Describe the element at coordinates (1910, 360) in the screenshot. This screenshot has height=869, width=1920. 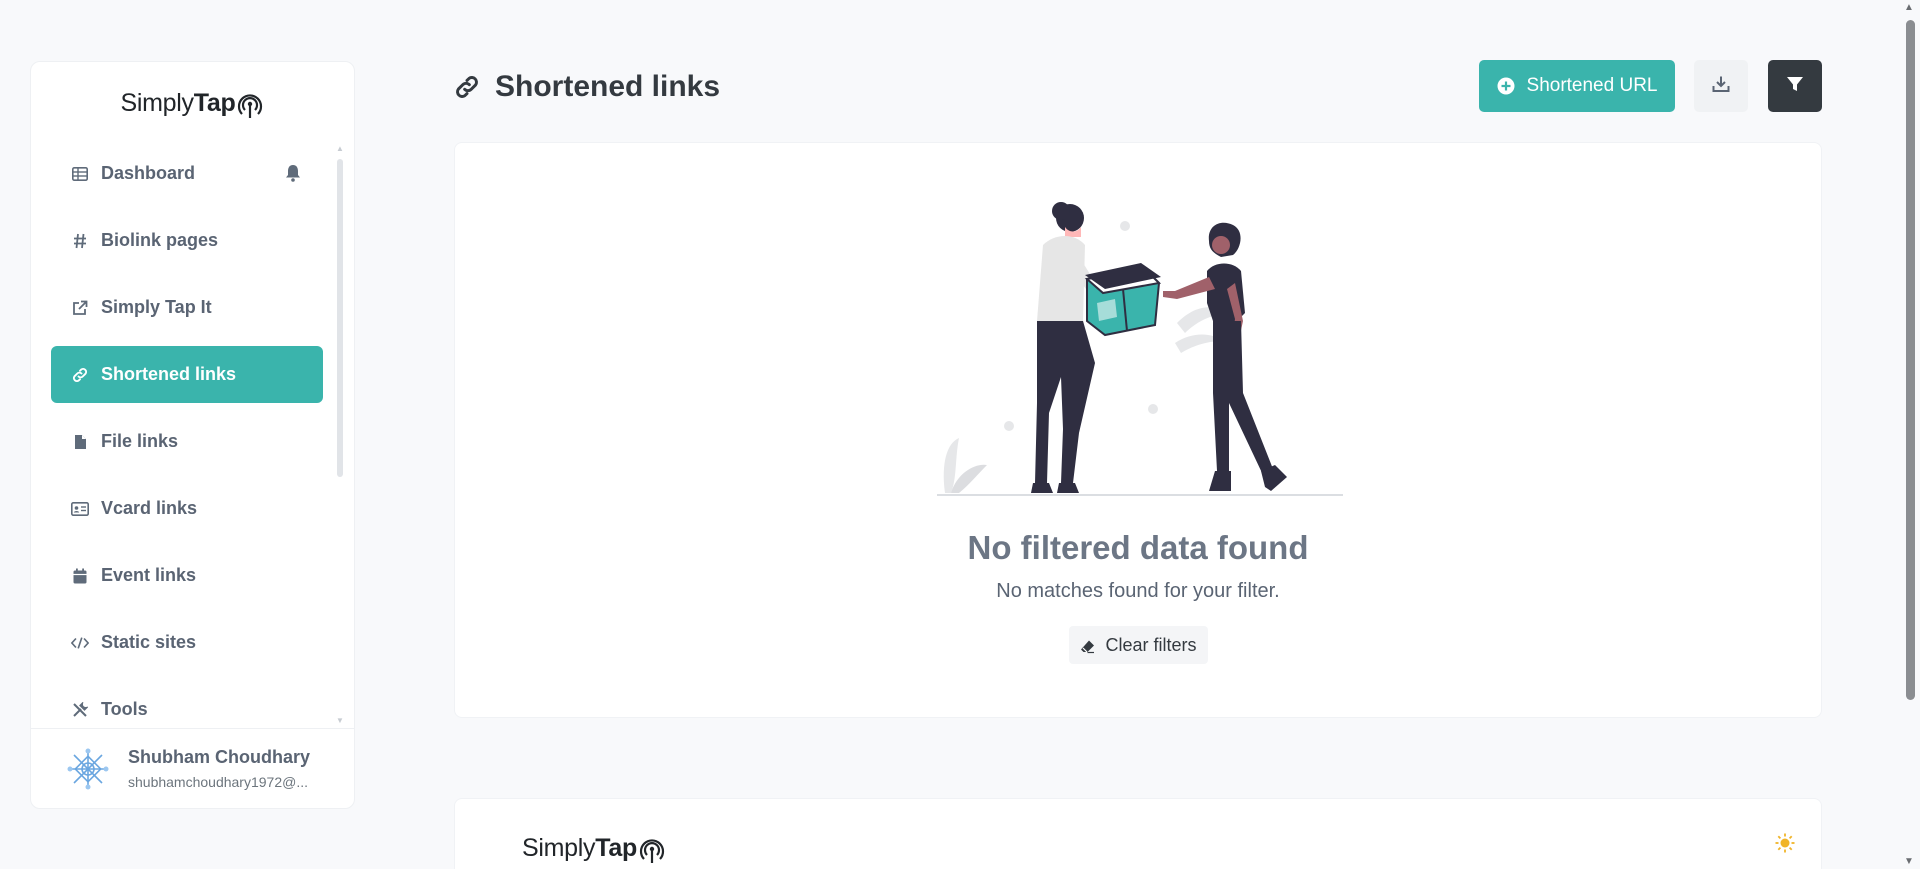
I see `page-scrollbar` at that location.